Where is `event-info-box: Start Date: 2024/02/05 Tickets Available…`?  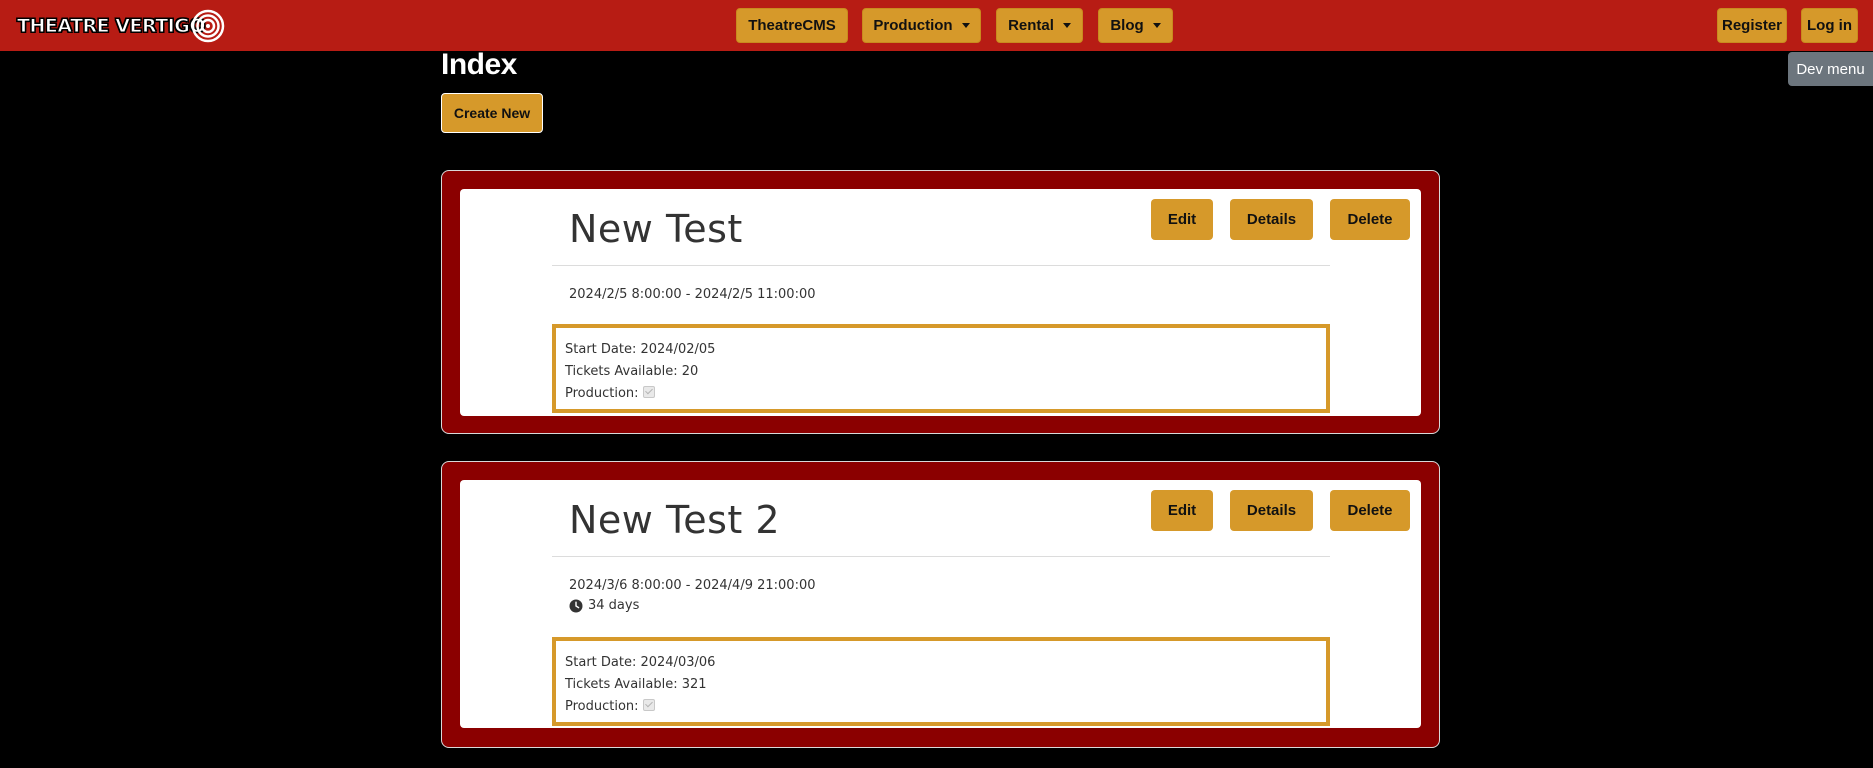
event-info-box: Start Date: 2024/02/05 Tickets Available… is located at coordinates (941, 368).